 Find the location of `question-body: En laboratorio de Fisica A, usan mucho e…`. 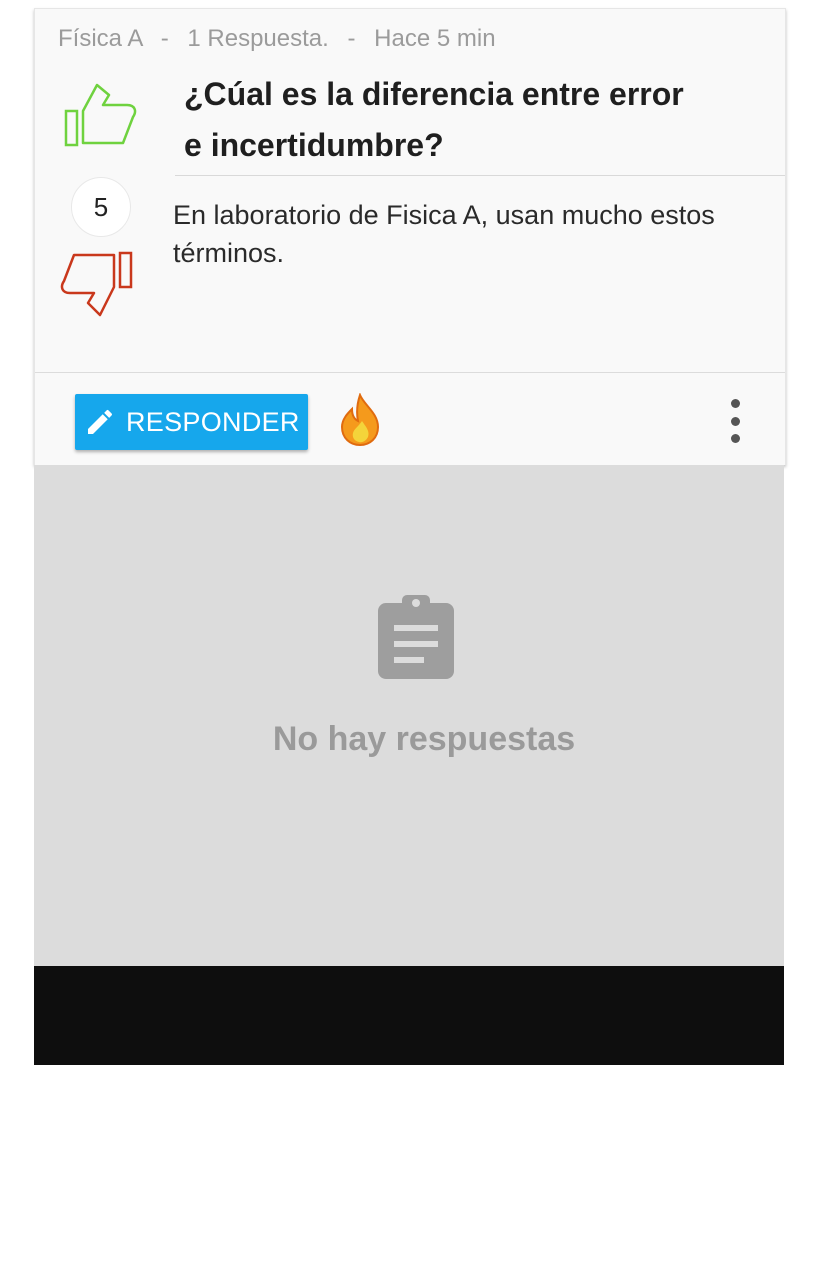

question-body: En laboratorio de Fisica A, usan mucho e… is located at coordinates (444, 234).